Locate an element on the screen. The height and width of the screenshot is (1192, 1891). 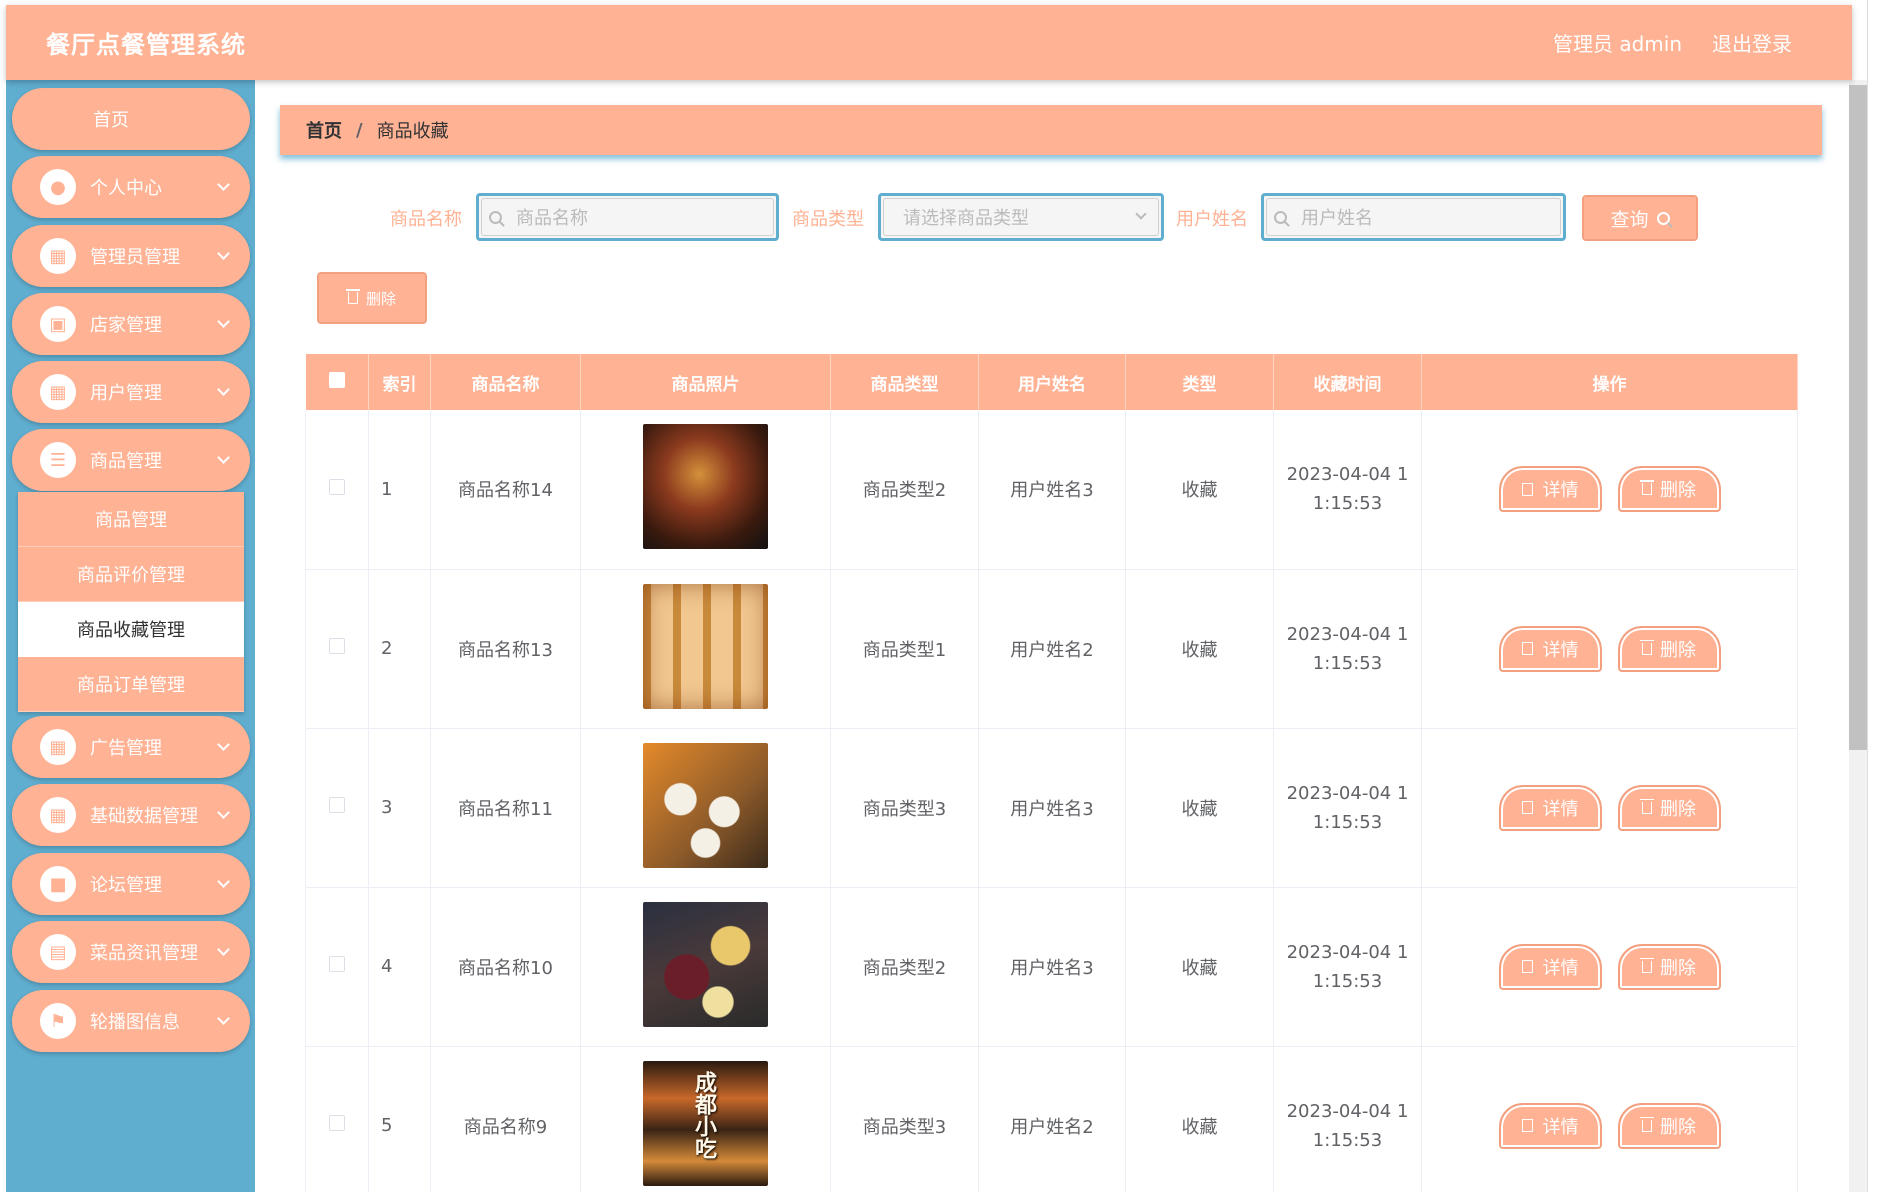
select-all-checkbox is located at coordinates (337, 382).